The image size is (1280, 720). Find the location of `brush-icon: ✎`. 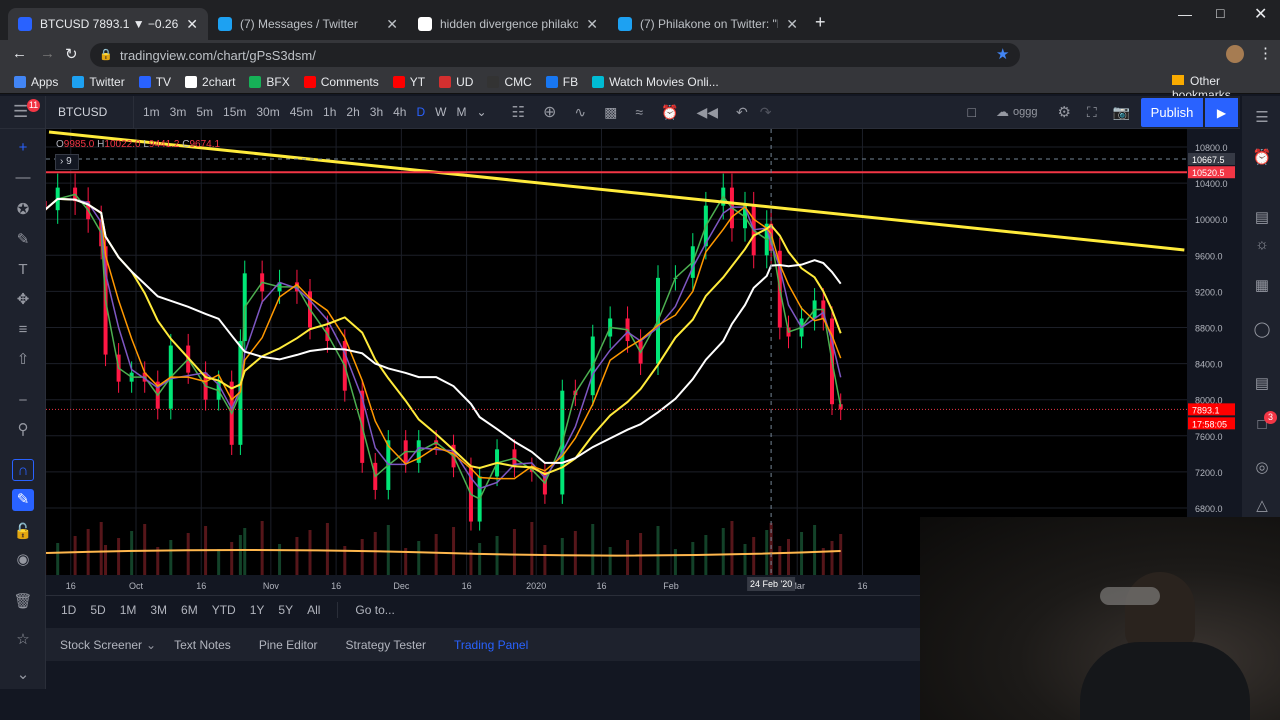

brush-icon: ✎ is located at coordinates (23, 240).